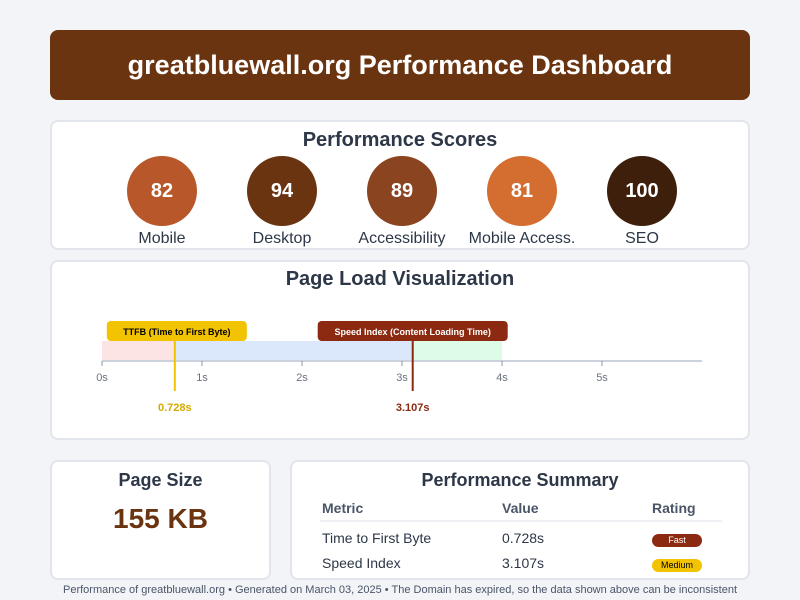 This screenshot has height=600, width=800. Describe the element at coordinates (302, 378) in the screenshot. I see `axis-tick-label: 2s` at that location.